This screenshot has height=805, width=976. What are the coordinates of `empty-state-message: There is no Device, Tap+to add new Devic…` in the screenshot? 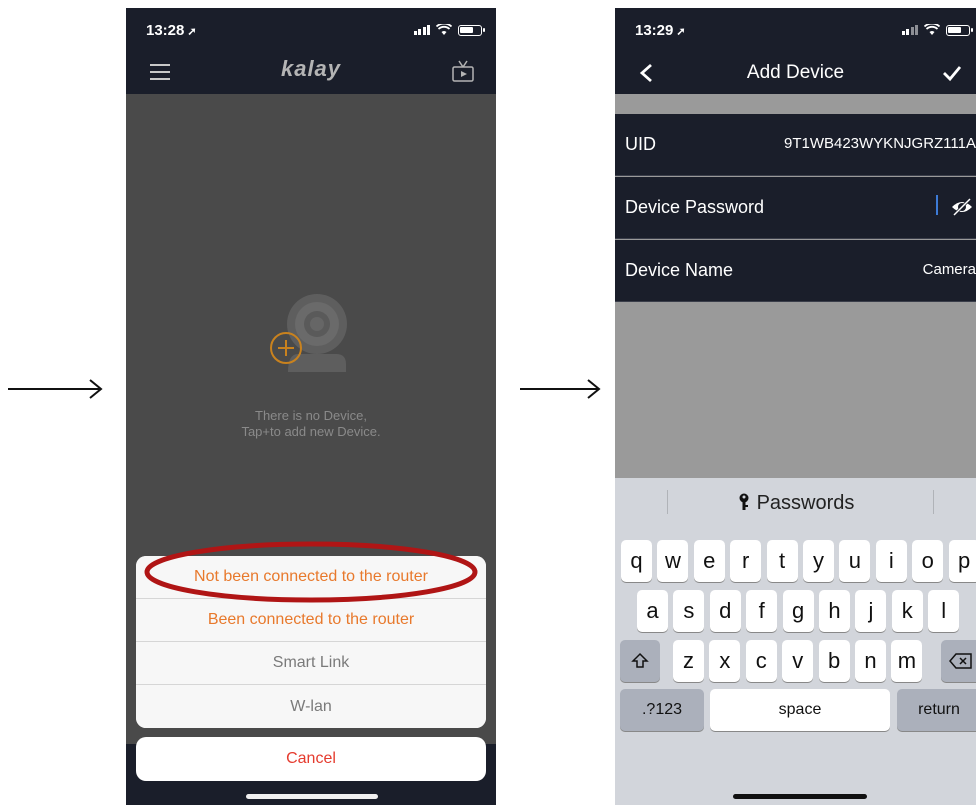 It's located at (311, 424).